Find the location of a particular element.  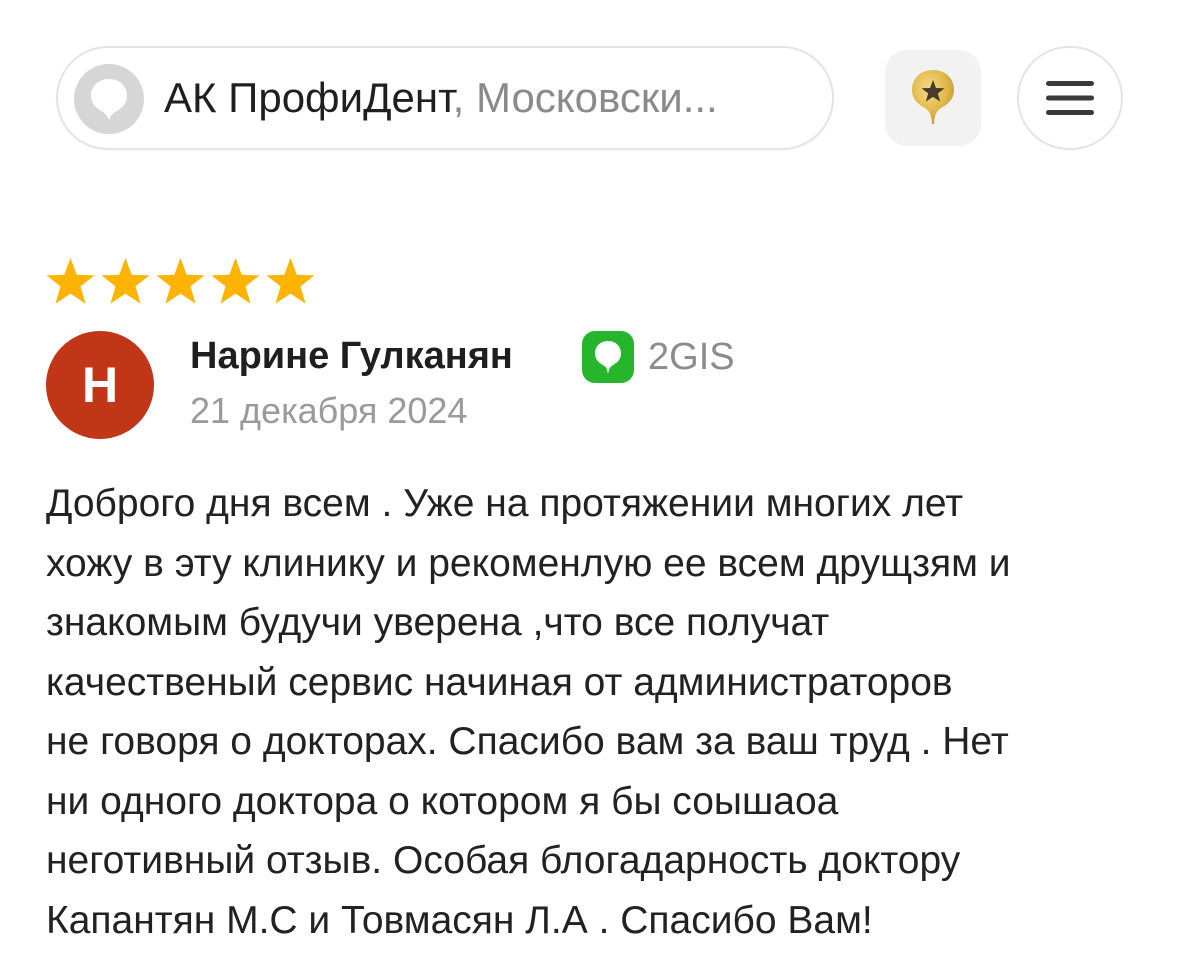

avatar: Н is located at coordinates (100, 385).